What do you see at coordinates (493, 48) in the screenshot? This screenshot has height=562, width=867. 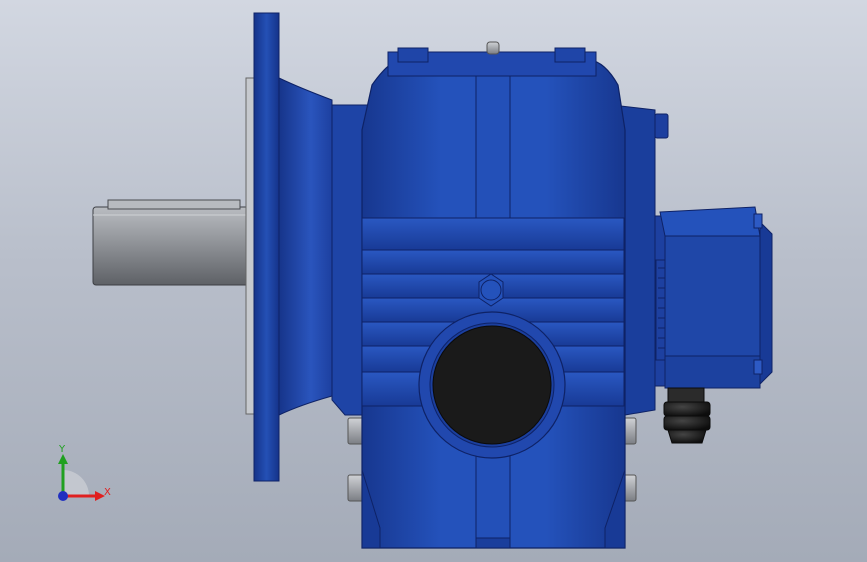 I see `breather-plug` at bounding box center [493, 48].